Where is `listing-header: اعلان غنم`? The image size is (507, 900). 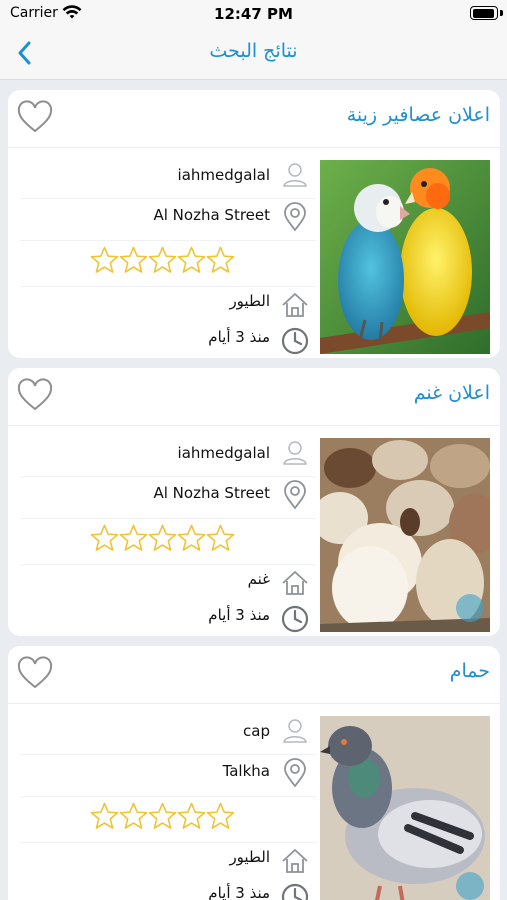 listing-header: اعلان غنم is located at coordinates (254, 397).